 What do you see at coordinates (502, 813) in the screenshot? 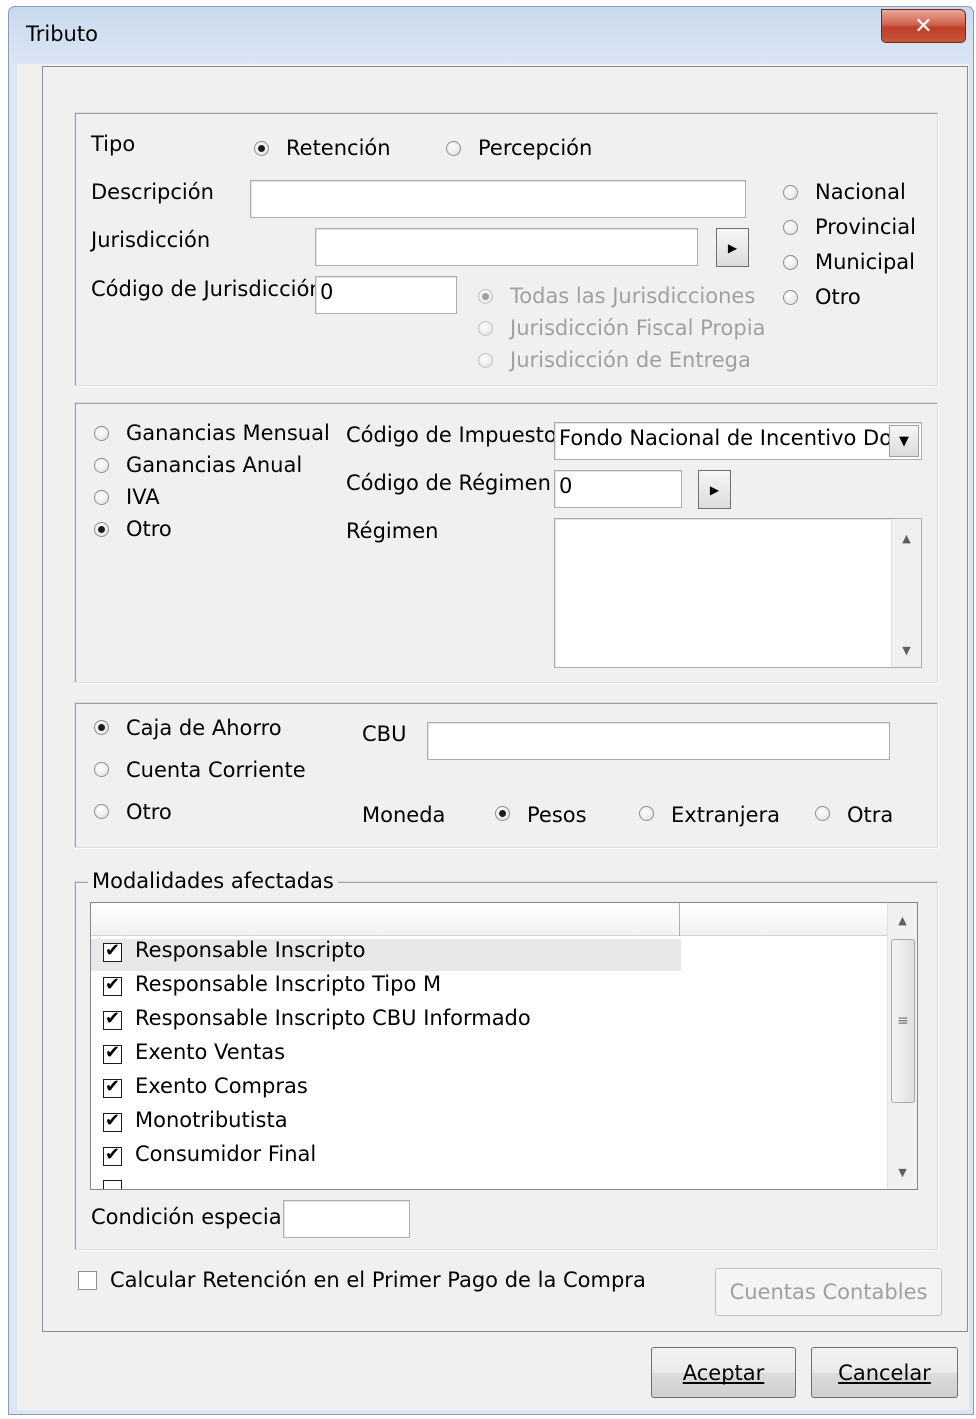
I see `pesos-radio` at bounding box center [502, 813].